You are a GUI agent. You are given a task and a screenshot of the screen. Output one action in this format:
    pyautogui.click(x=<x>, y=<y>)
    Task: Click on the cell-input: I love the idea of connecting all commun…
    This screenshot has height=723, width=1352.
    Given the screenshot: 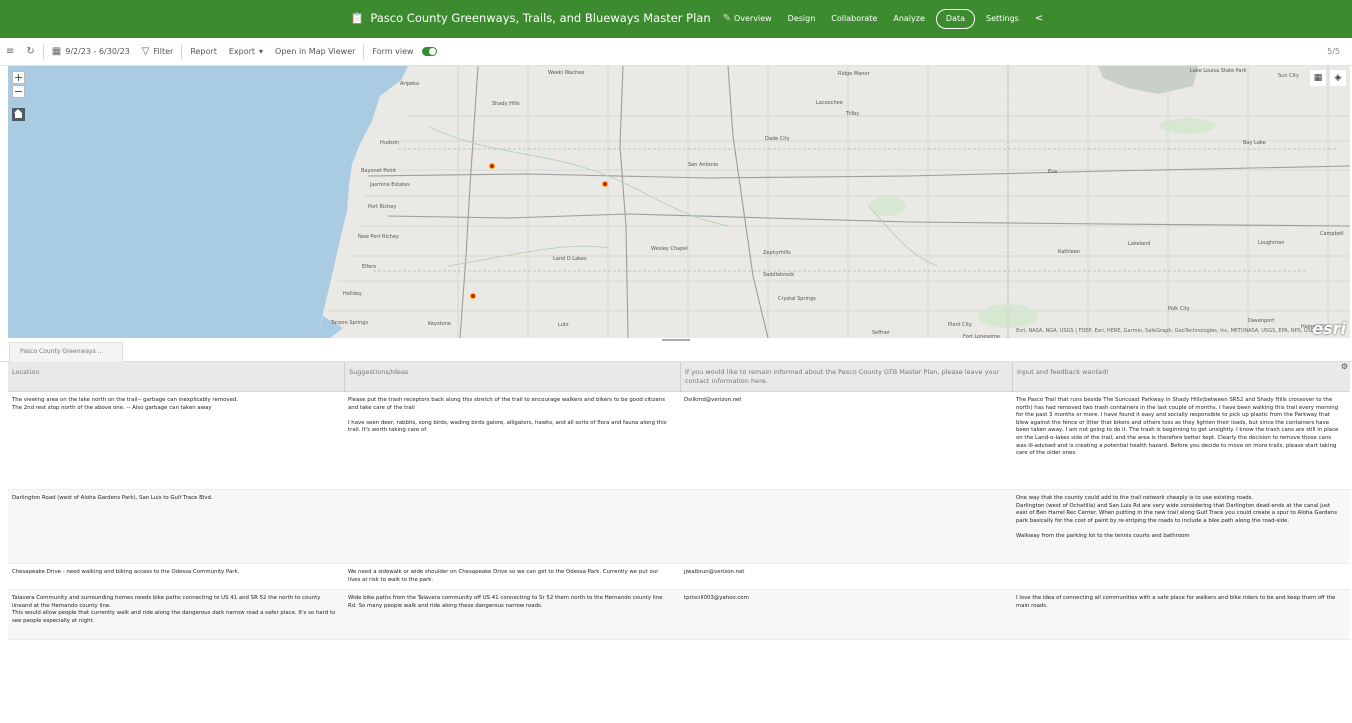 What is the action you would take?
    pyautogui.click(x=1176, y=602)
    